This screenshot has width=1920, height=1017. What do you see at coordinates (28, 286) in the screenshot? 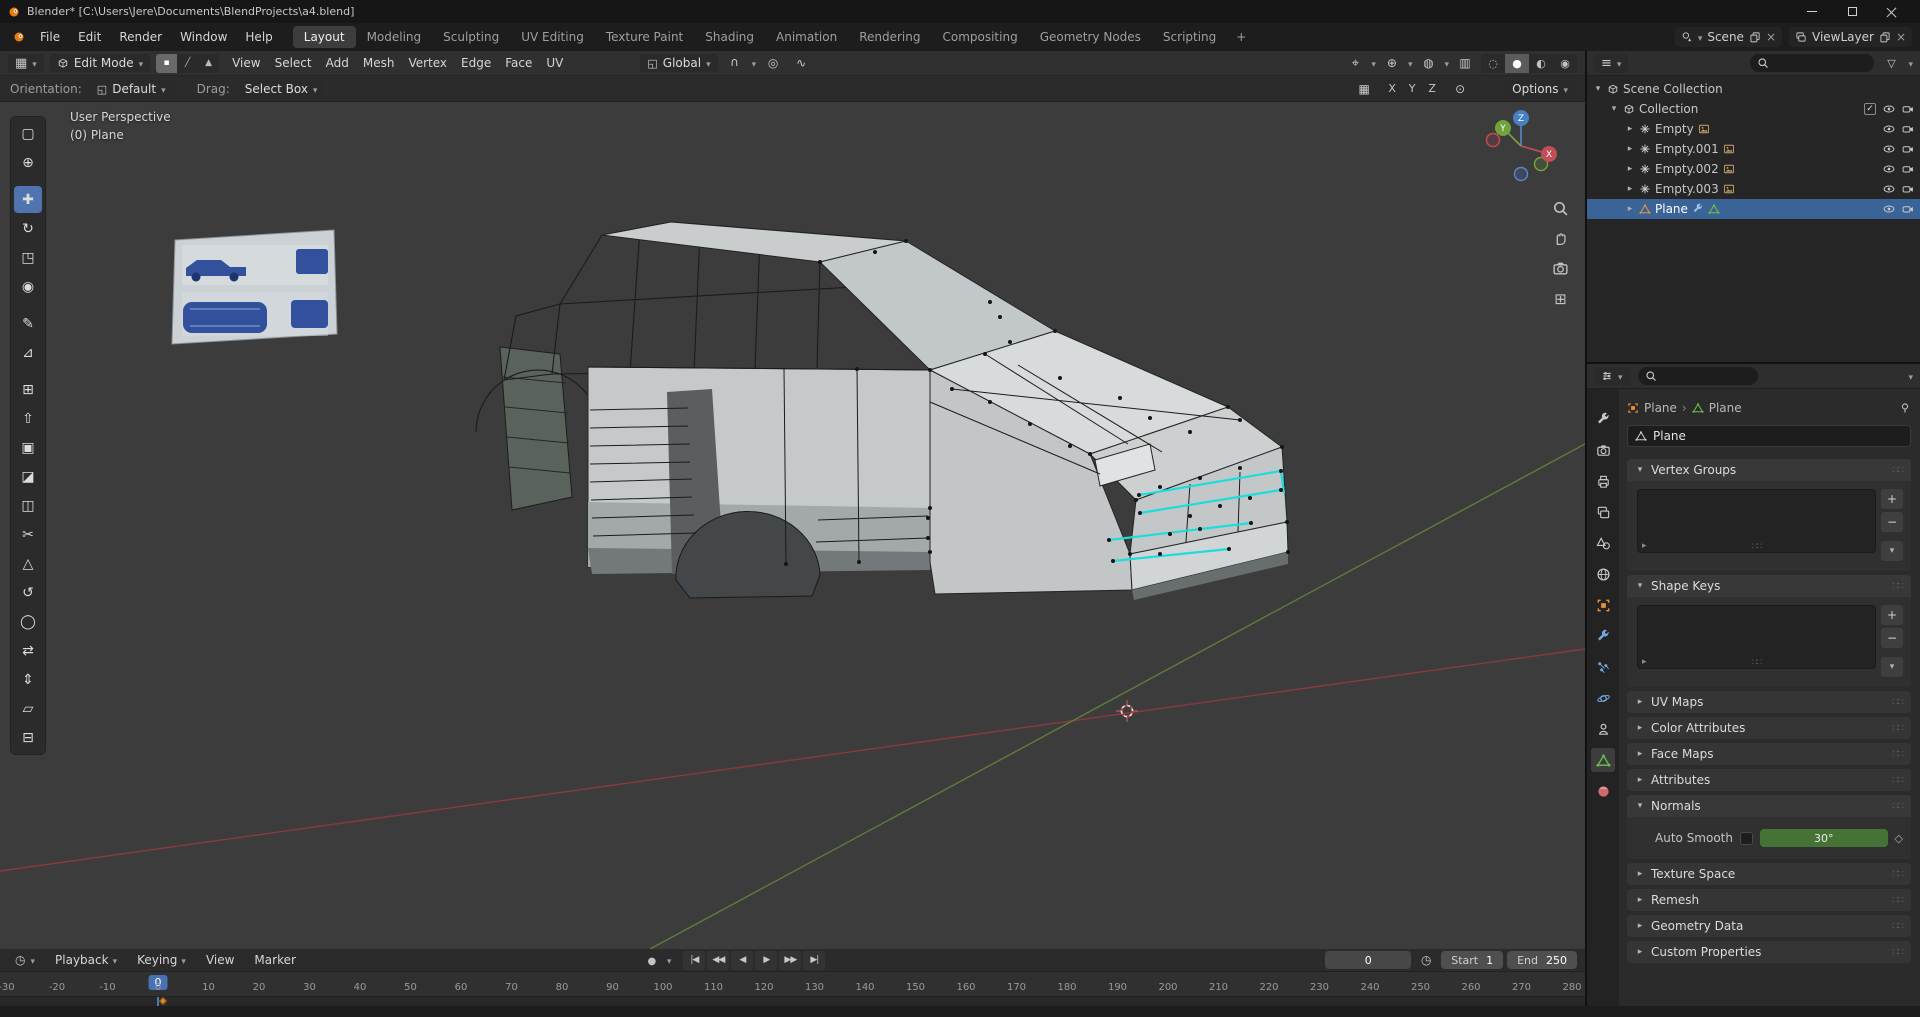
I see `tool-transform: ◉` at bounding box center [28, 286].